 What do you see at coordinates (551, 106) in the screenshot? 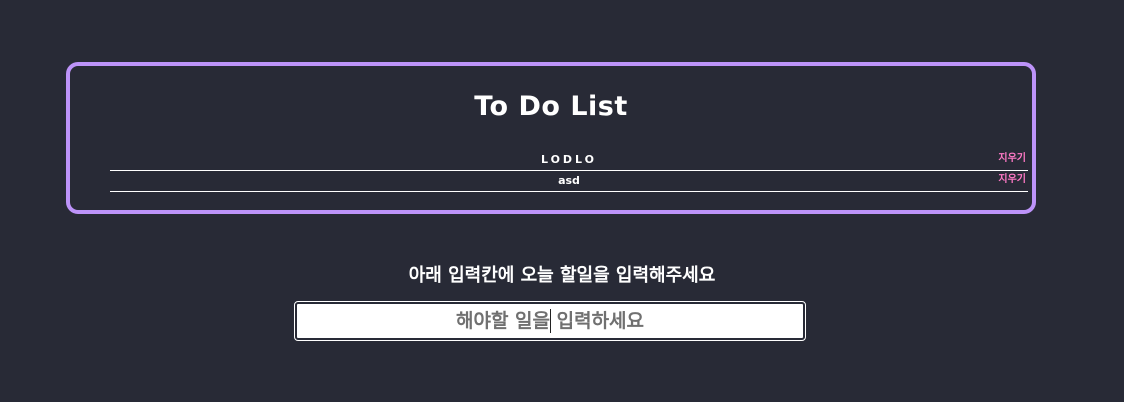
I see `todo-title: To Do List` at bounding box center [551, 106].